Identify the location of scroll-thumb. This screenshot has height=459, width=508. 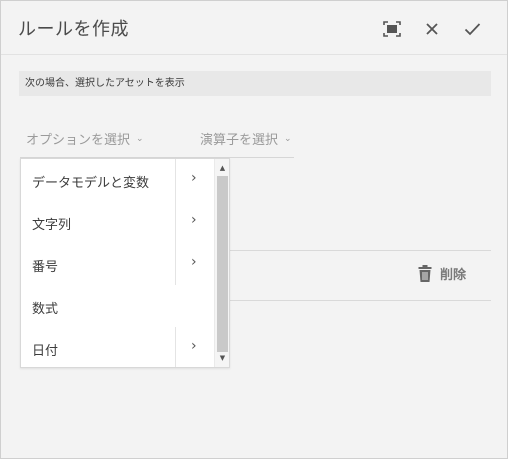
(222, 264).